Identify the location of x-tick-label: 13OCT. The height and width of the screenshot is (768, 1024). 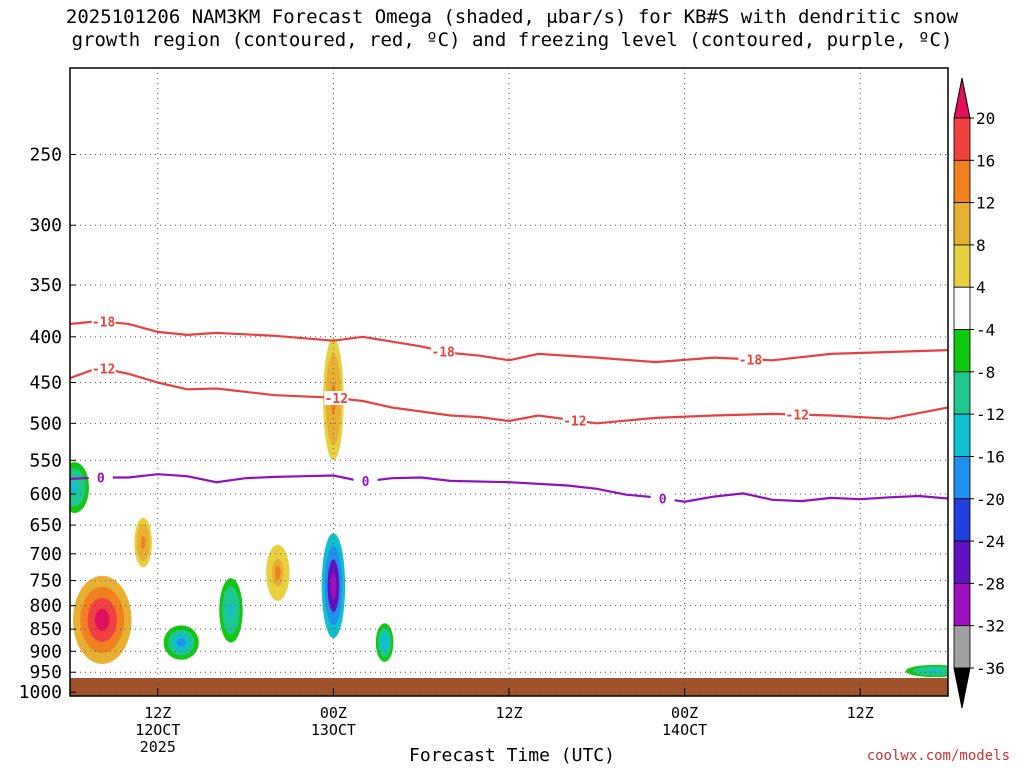
(333, 730).